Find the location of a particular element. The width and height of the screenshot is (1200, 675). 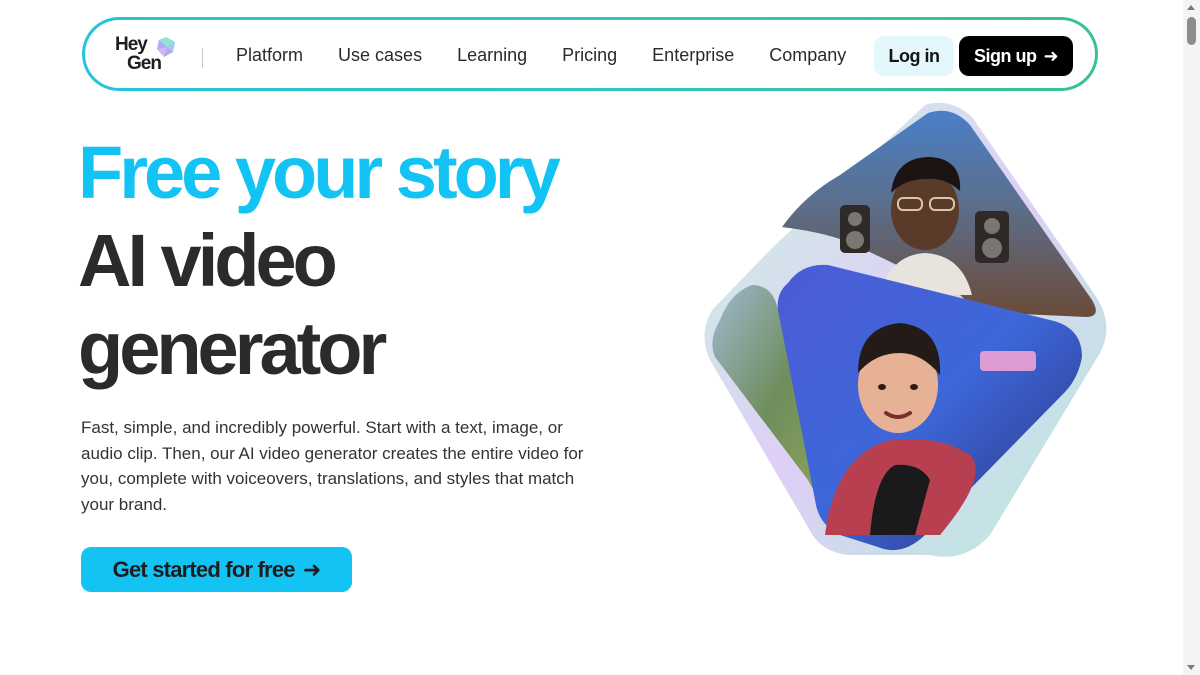

nav-divider is located at coordinates (202, 58).